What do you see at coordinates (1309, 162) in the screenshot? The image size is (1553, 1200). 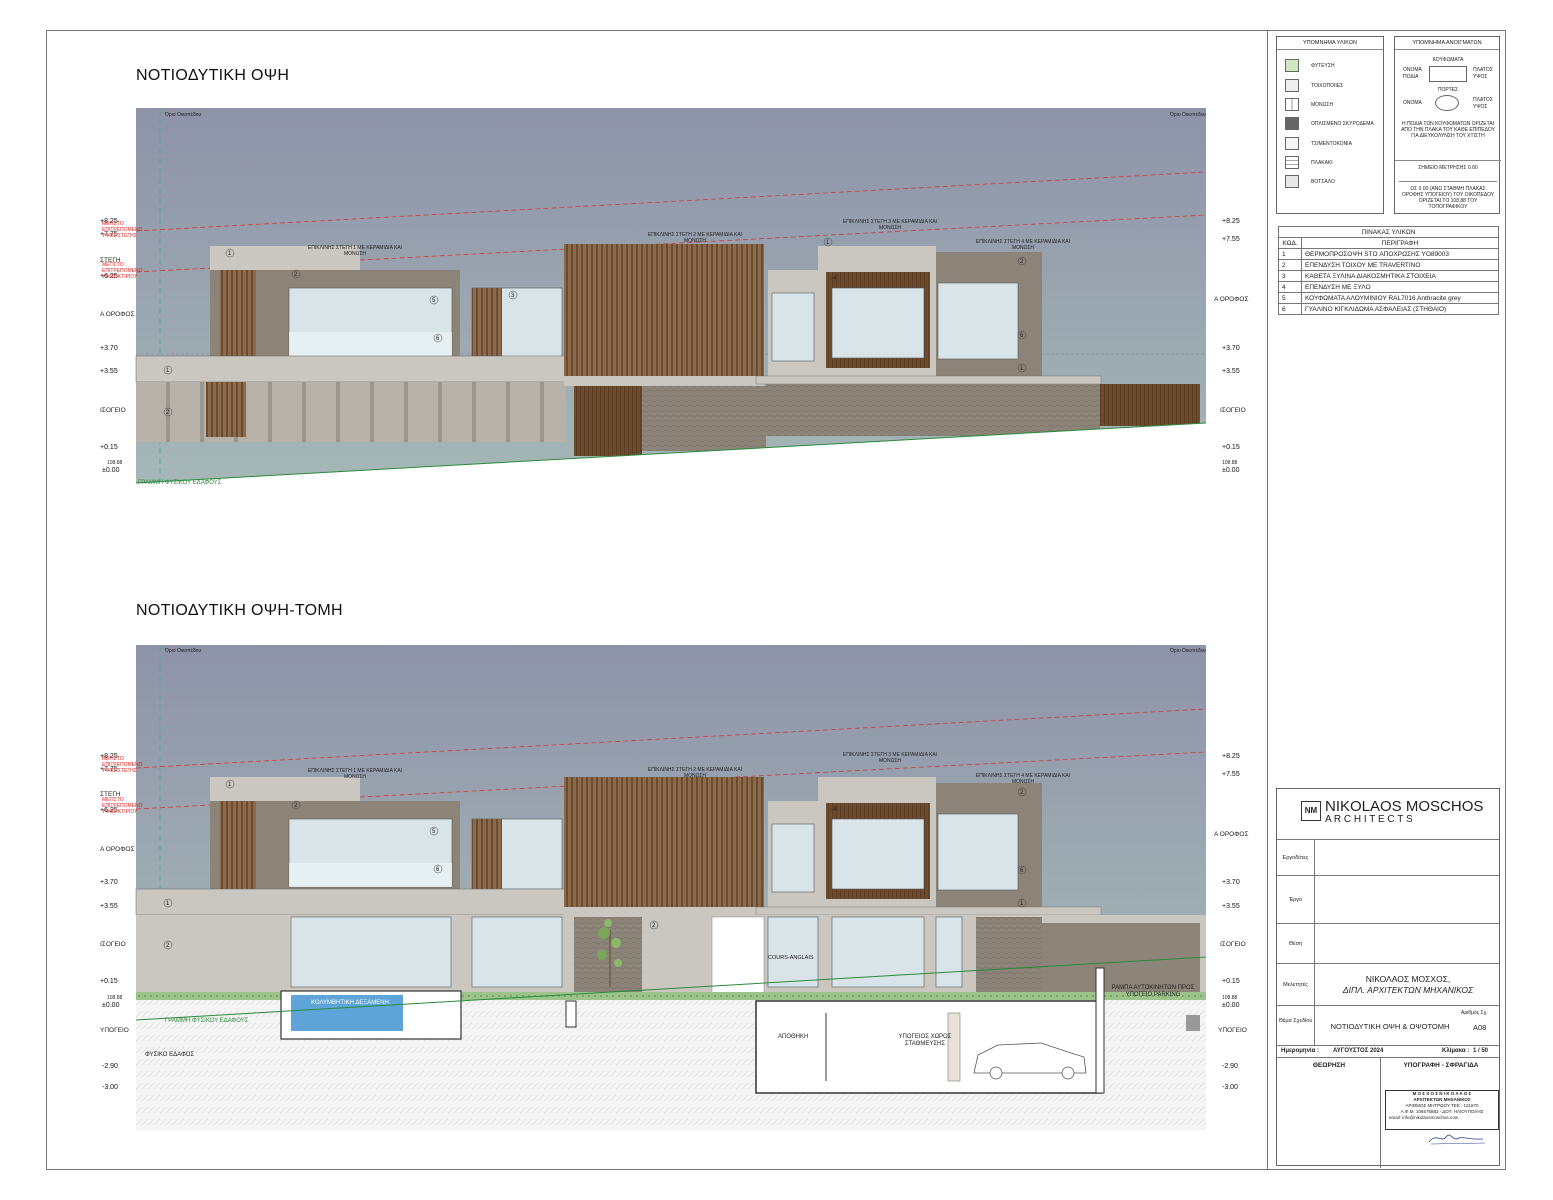 I see `legend-item-tile: ΠΛΑΚΑΚΙ` at bounding box center [1309, 162].